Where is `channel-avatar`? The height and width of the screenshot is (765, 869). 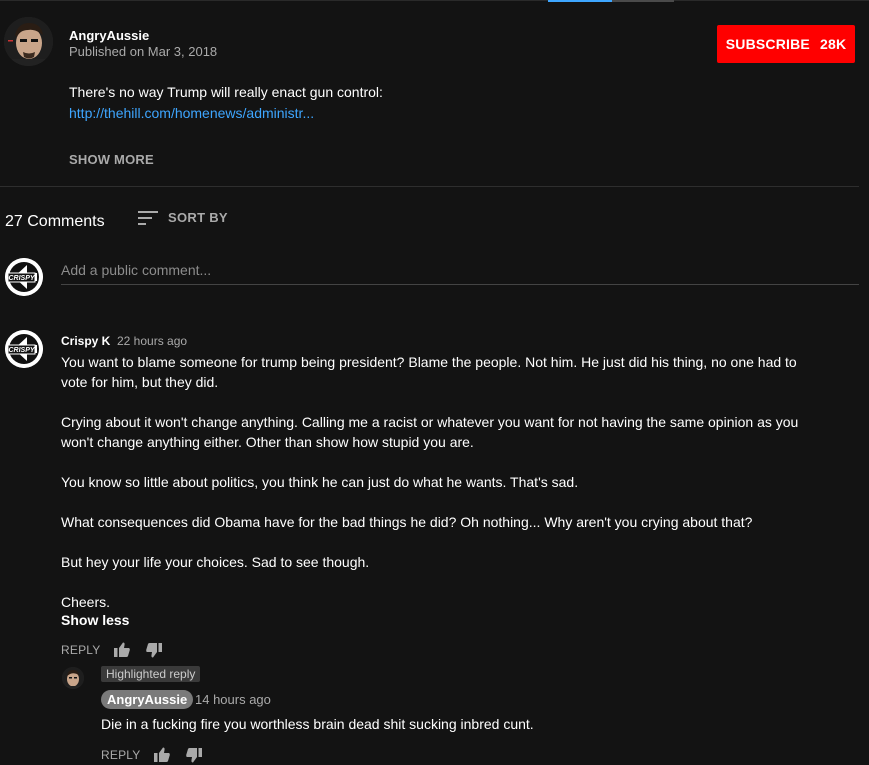 channel-avatar is located at coordinates (28, 41).